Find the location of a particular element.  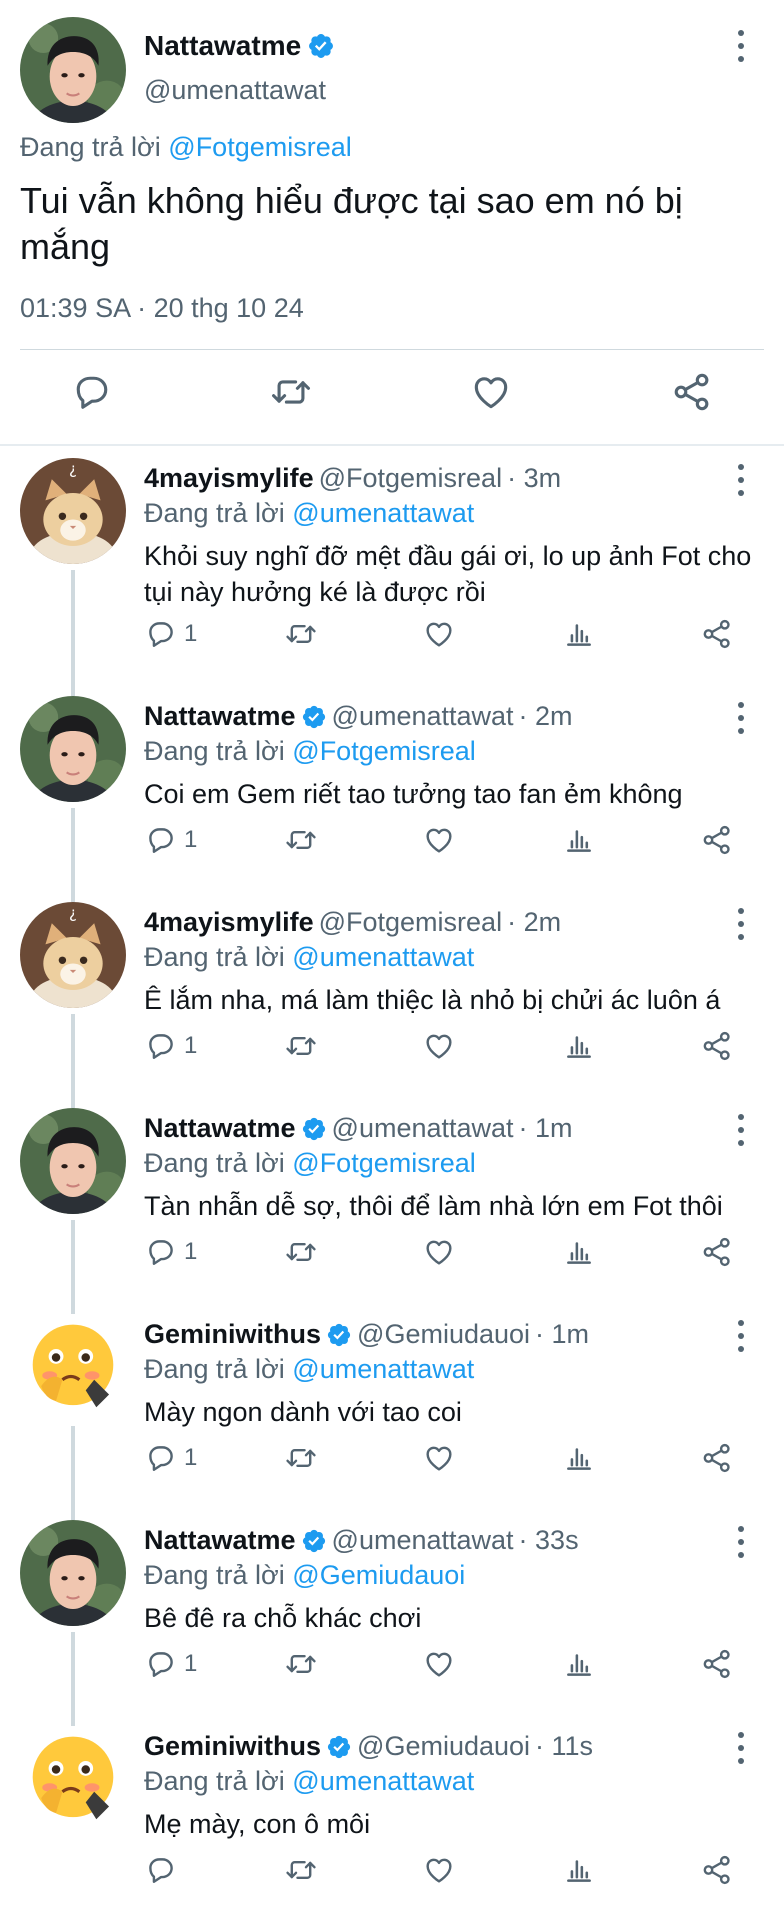

main-author-handle: @umenattawat is located at coordinates (235, 90).